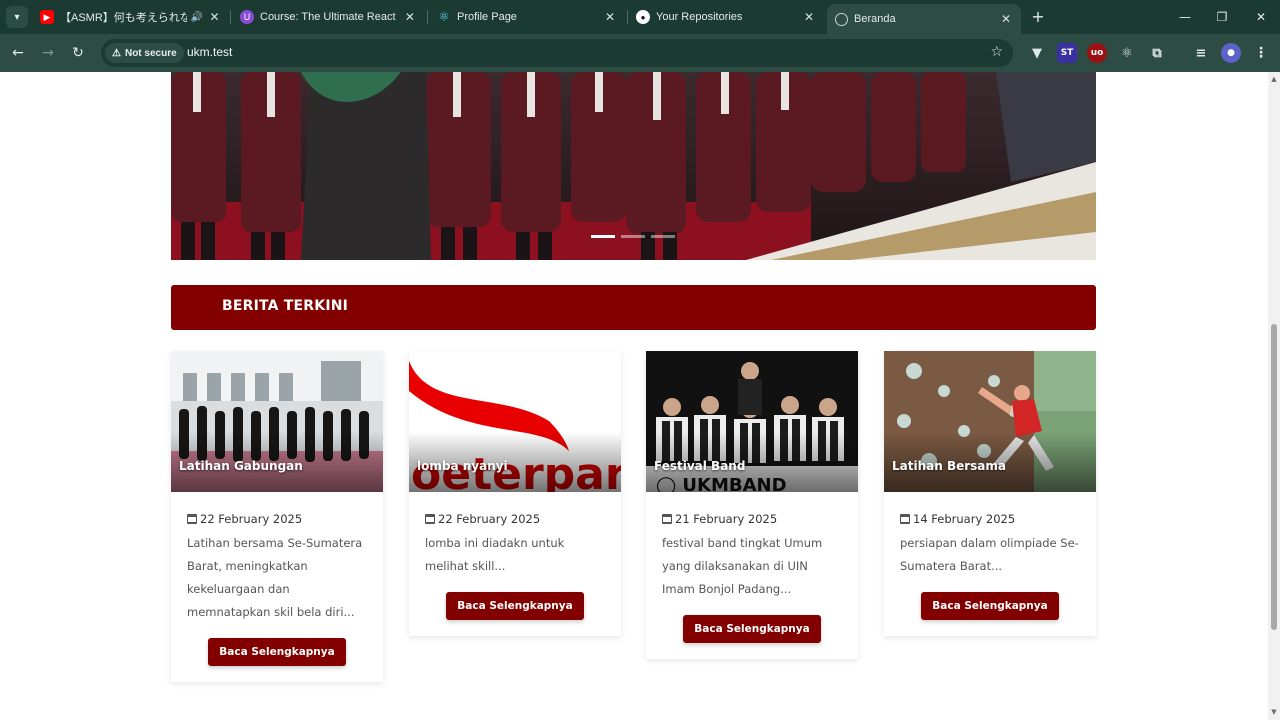 The image size is (1280, 720). I want to click on security-label: Not secure, so click(150, 53).